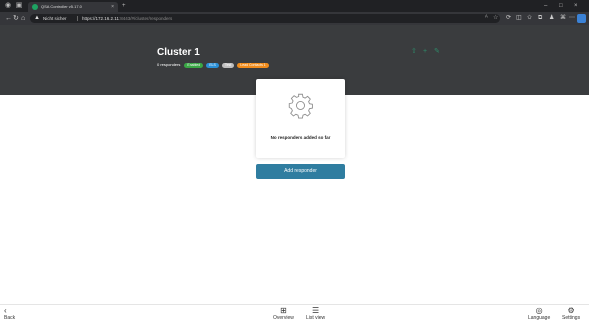 The height and width of the screenshot is (324, 589). I want to click on add-icon: +, so click(425, 52).